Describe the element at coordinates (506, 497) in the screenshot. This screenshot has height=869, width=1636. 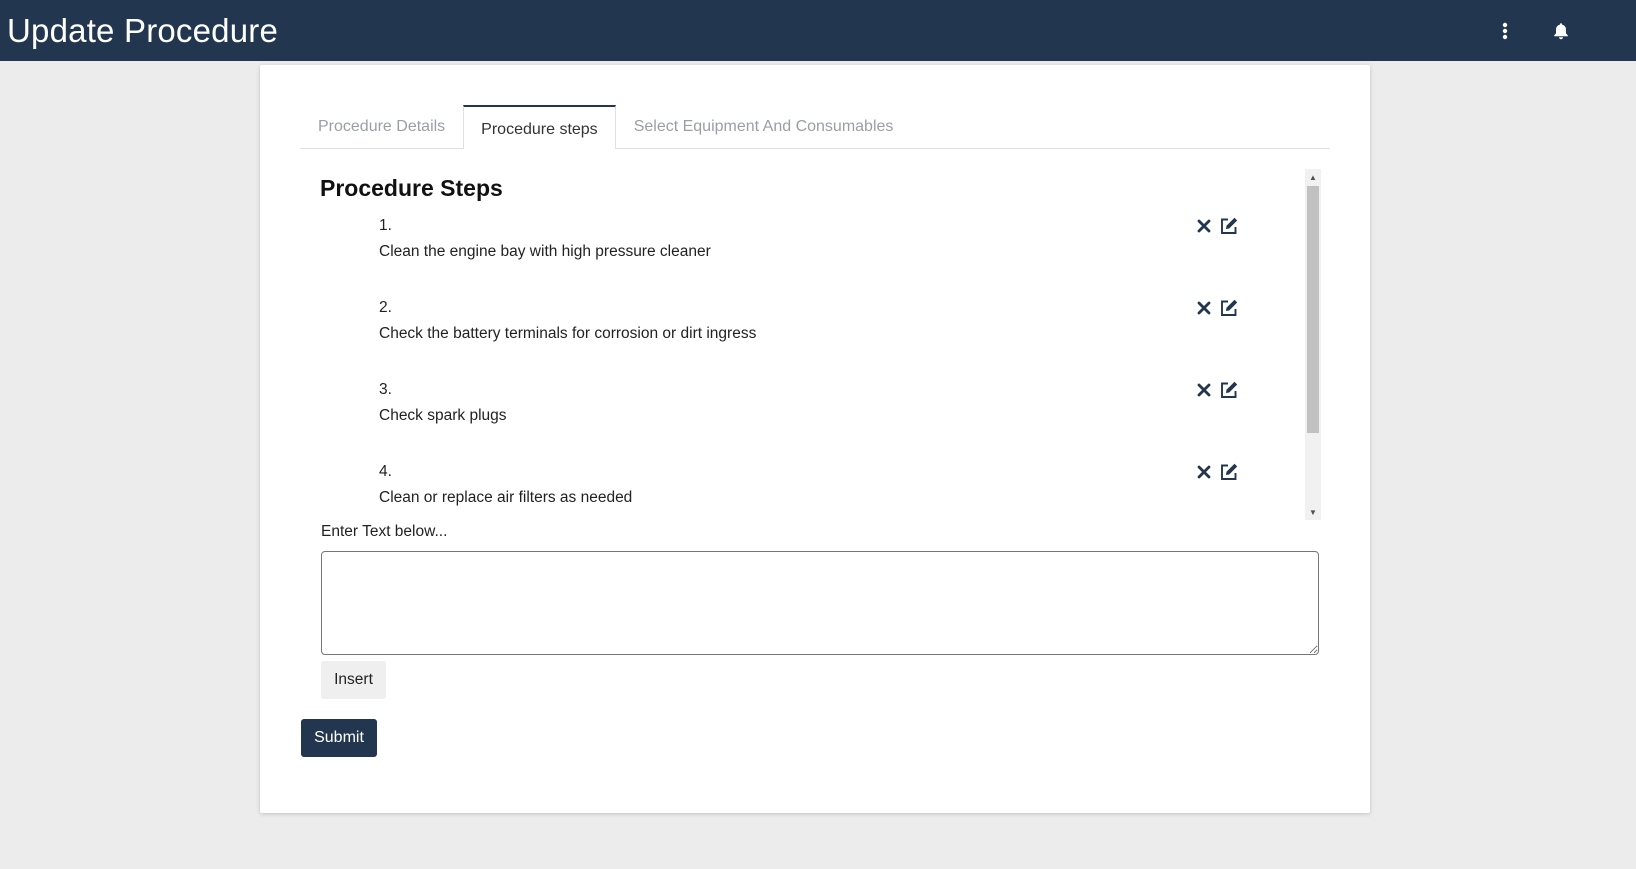
I see `step-text: Clean or replace air filters as needed` at that location.